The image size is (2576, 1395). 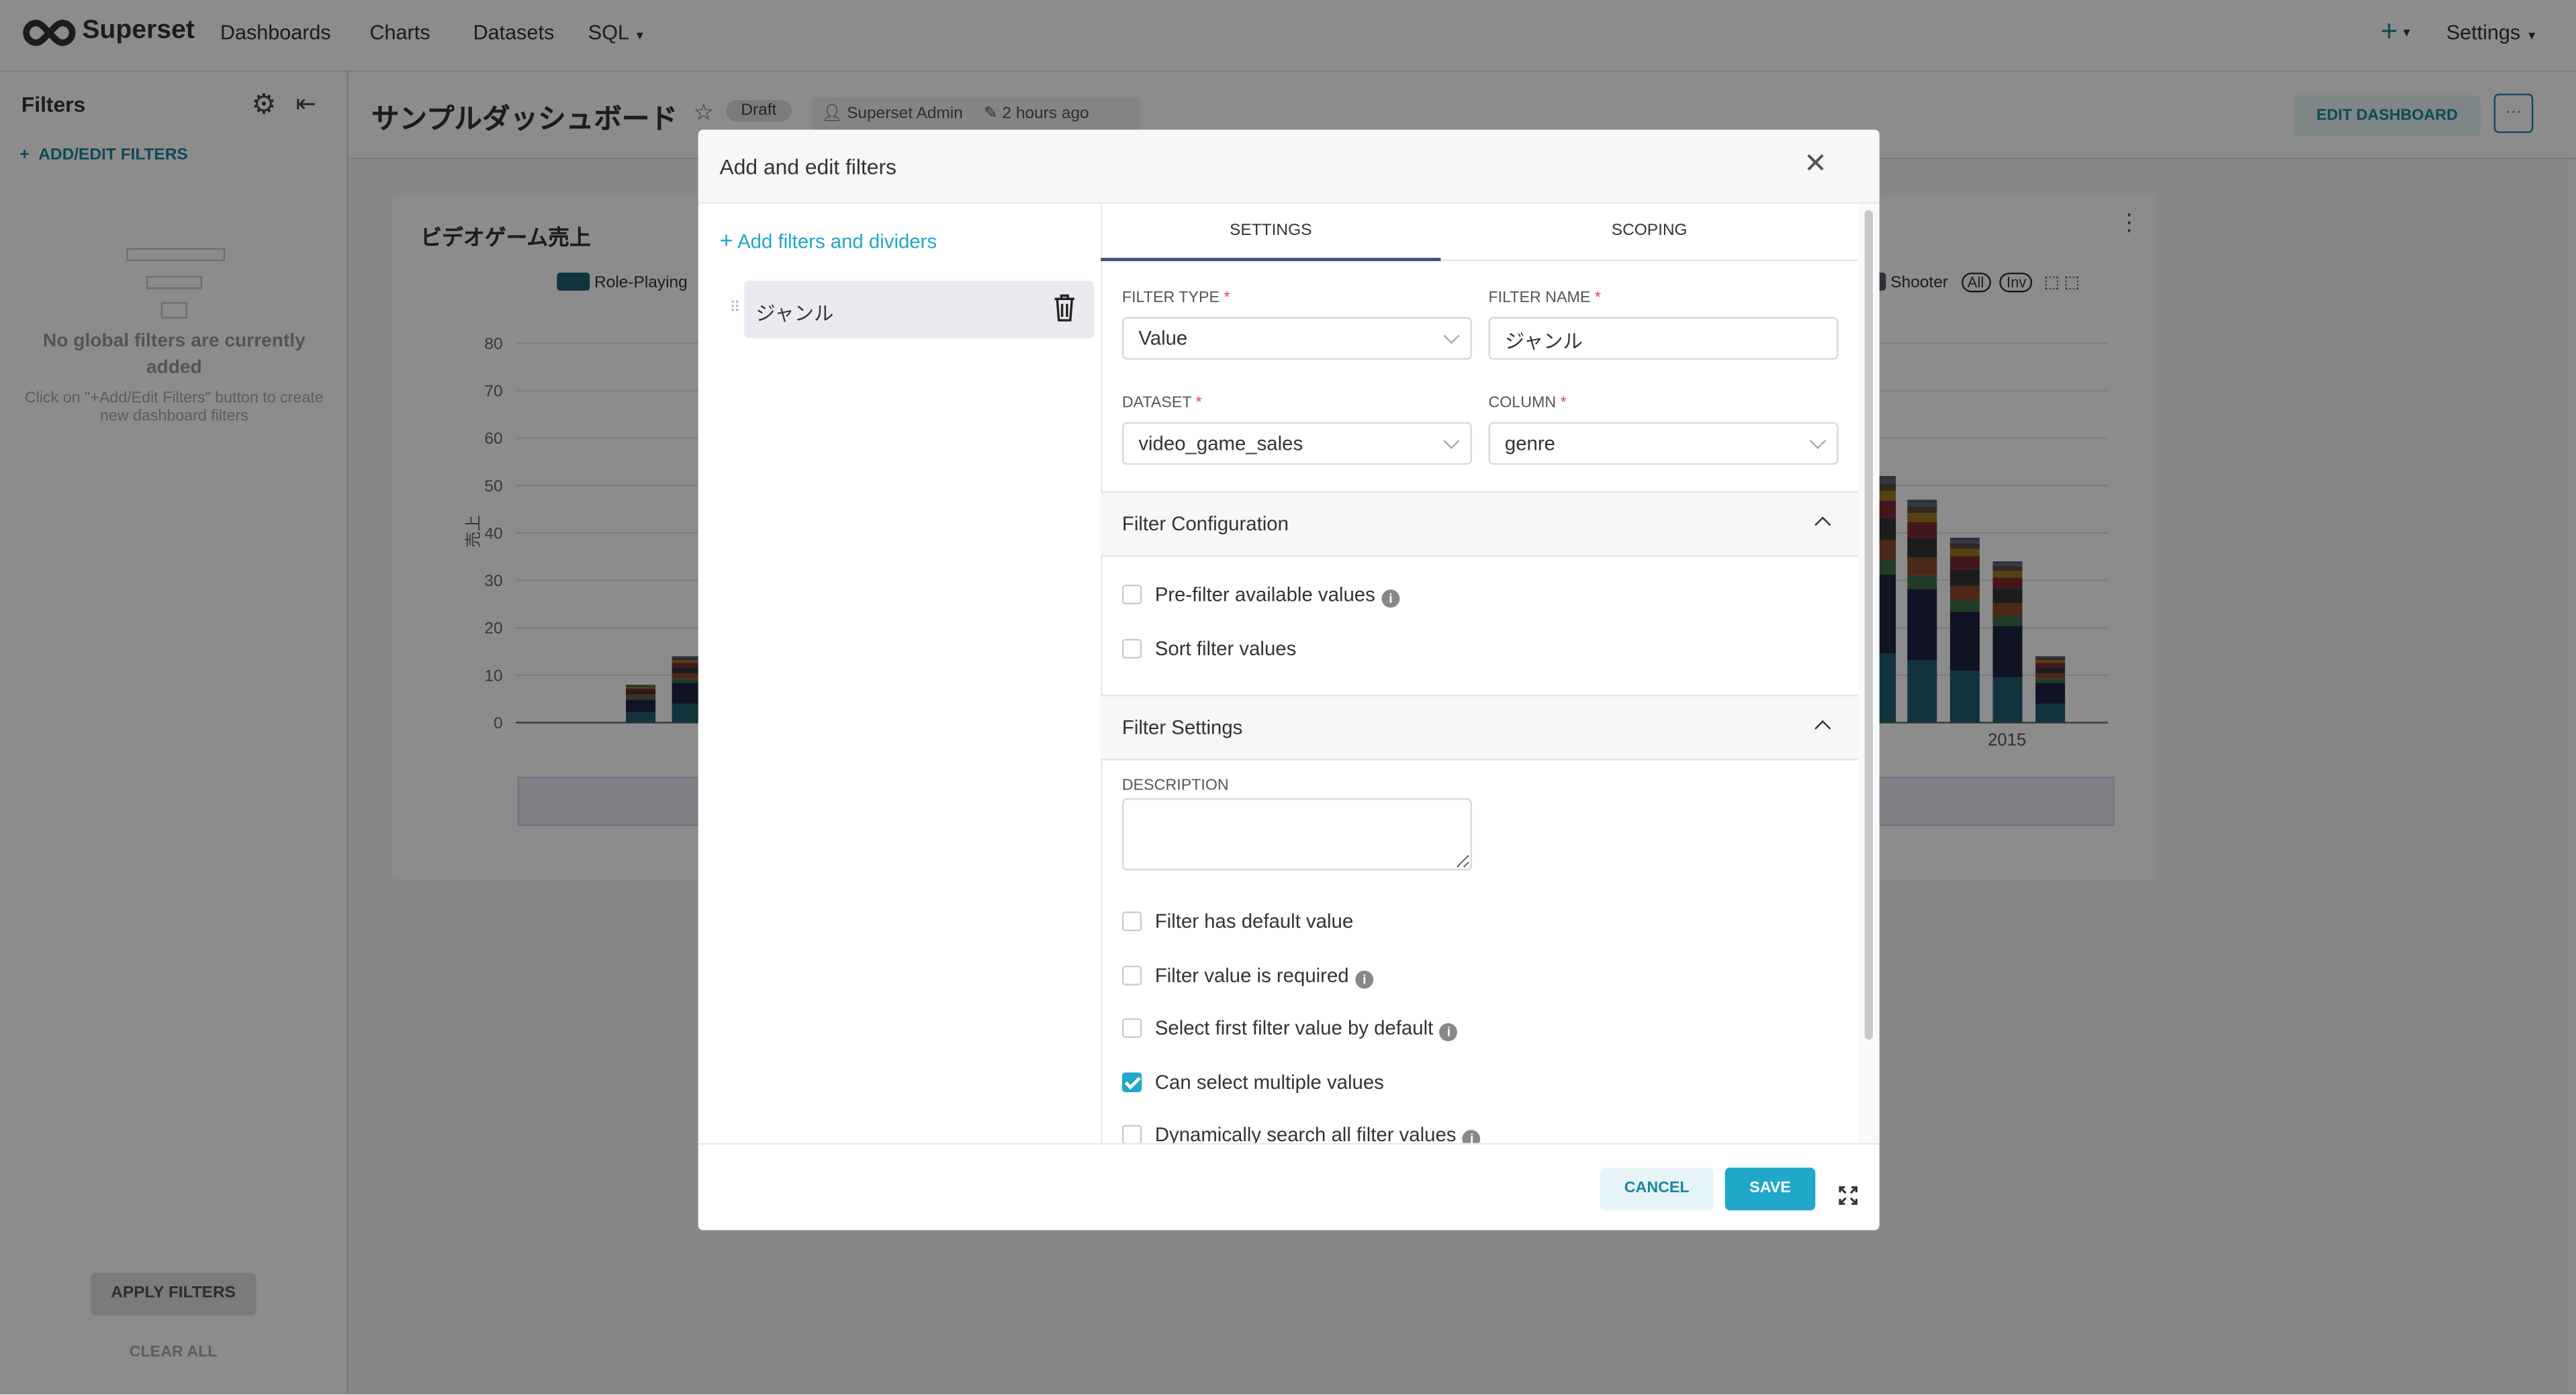 What do you see at coordinates (1530, 443) in the screenshot?
I see `column-value: genre` at bounding box center [1530, 443].